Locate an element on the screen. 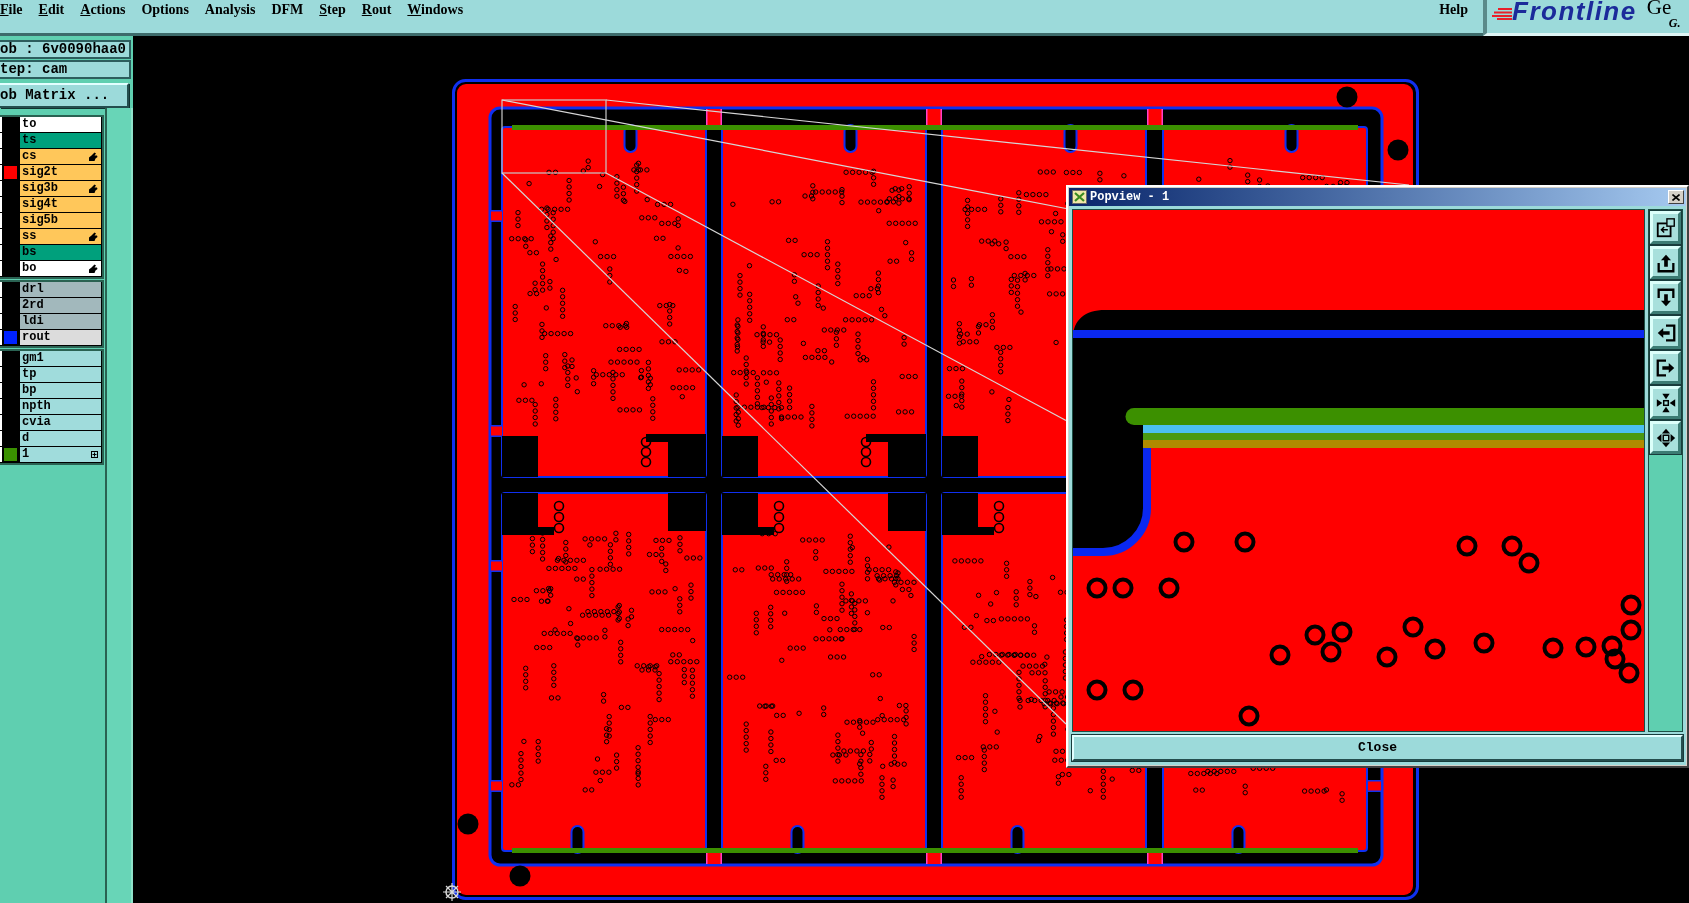 The width and height of the screenshot is (1689, 903). job-label: ob : 6v0090haa0 is located at coordinates (65, 49).